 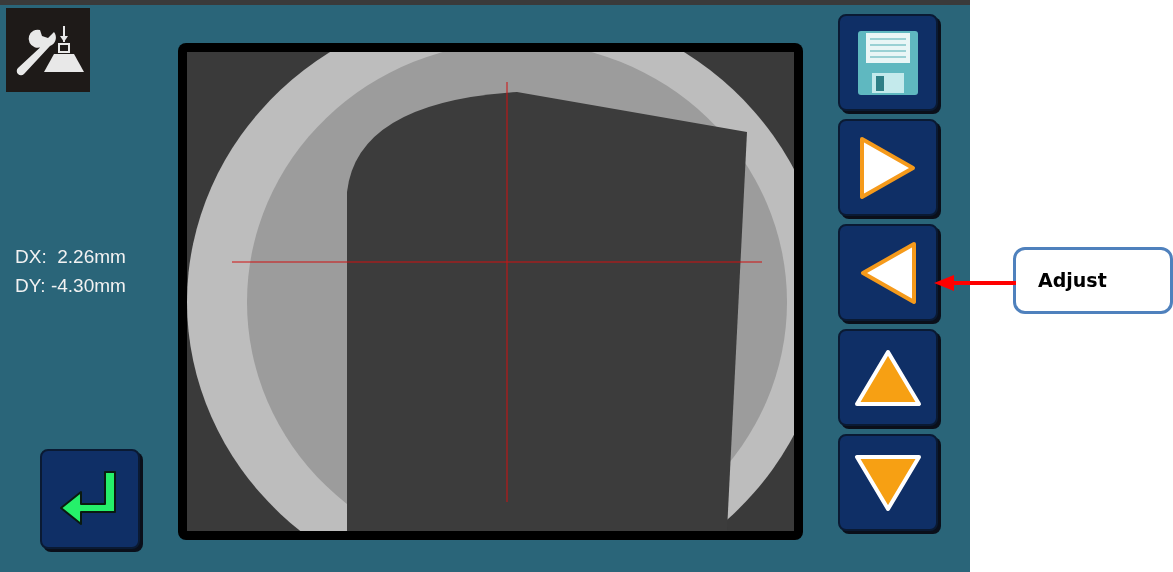 What do you see at coordinates (71, 286) in the screenshot?
I see `offset-readout: DY: -4.30mm` at bounding box center [71, 286].